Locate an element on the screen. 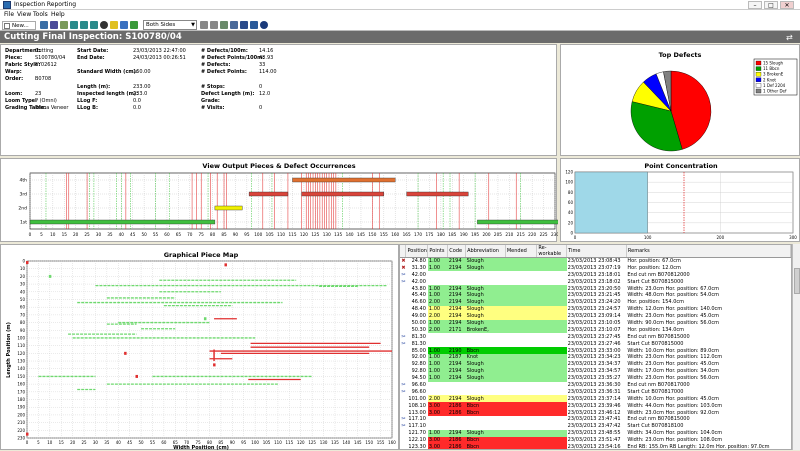 The image size is (800, 451). grid-icon is located at coordinates (204, 25).